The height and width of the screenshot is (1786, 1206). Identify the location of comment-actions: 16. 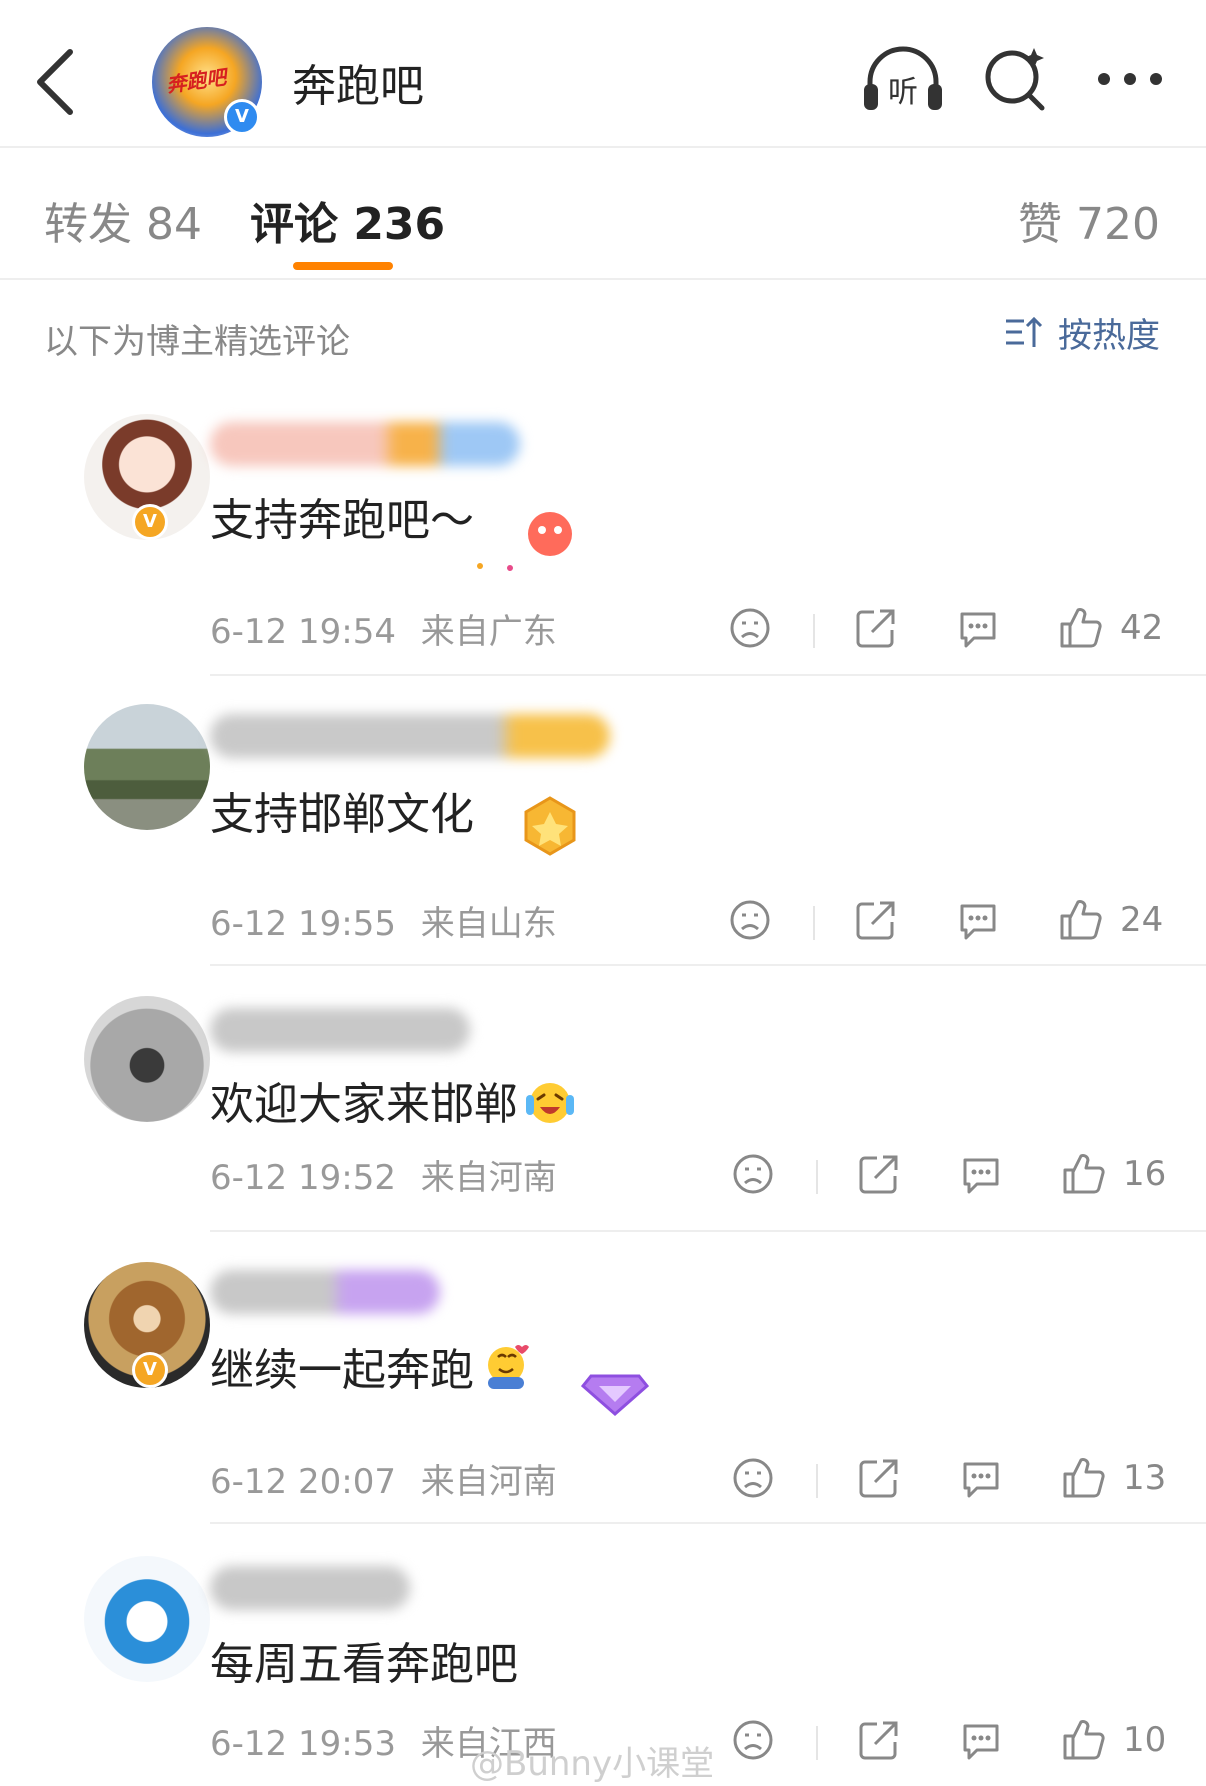
(951, 1177).